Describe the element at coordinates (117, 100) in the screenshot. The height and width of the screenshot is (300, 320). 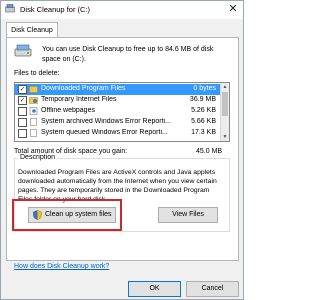
I see `list-item: ✓ Temporary Internet Files 36.9 MB` at that location.